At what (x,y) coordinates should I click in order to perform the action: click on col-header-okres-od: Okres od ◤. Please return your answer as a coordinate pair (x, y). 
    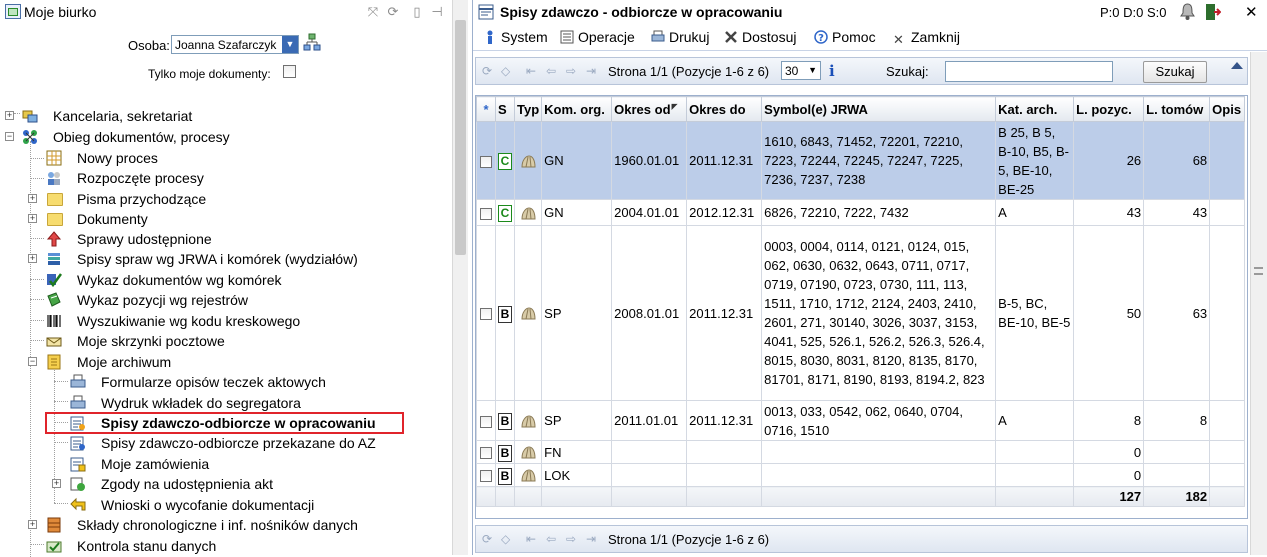
    Looking at the image, I should click on (649, 109).